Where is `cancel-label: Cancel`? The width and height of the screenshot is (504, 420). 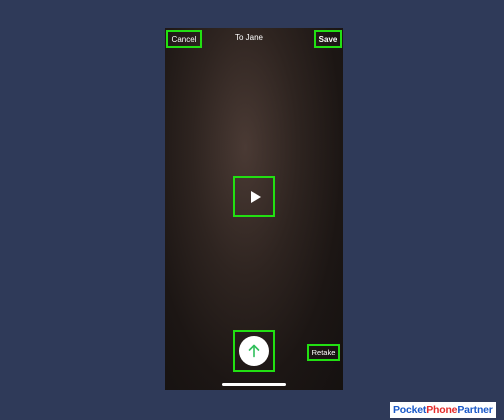
cancel-label: Cancel is located at coordinates (184, 39).